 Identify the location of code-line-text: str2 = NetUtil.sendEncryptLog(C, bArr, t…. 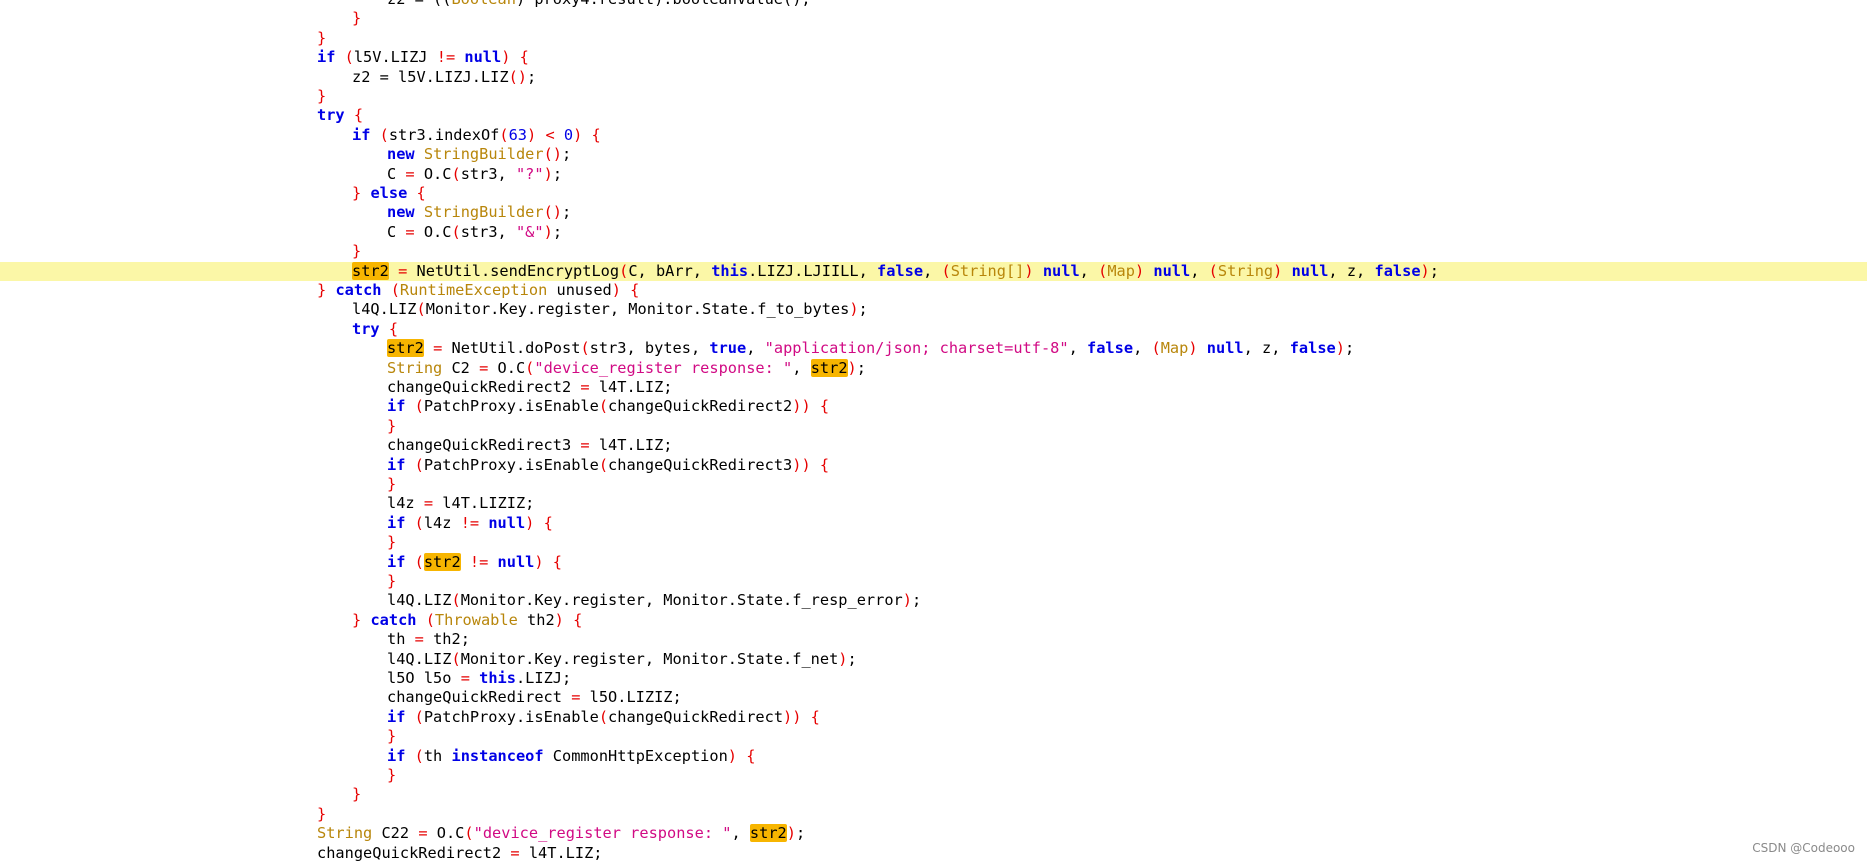
(895, 271).